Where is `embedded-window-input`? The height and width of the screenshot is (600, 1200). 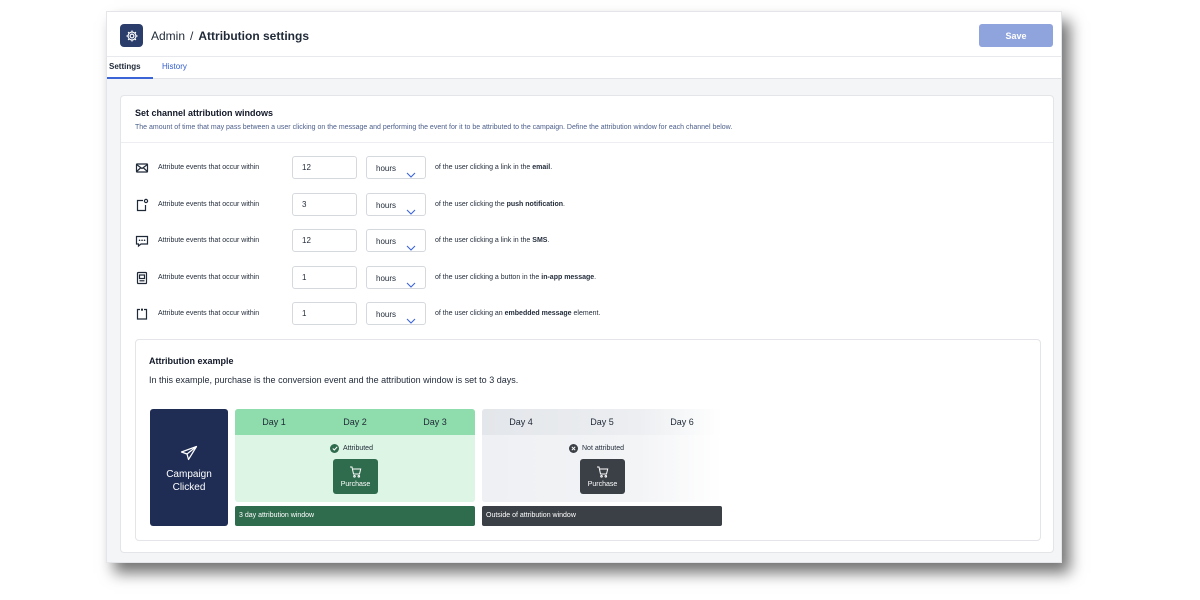 embedded-window-input is located at coordinates (324, 313).